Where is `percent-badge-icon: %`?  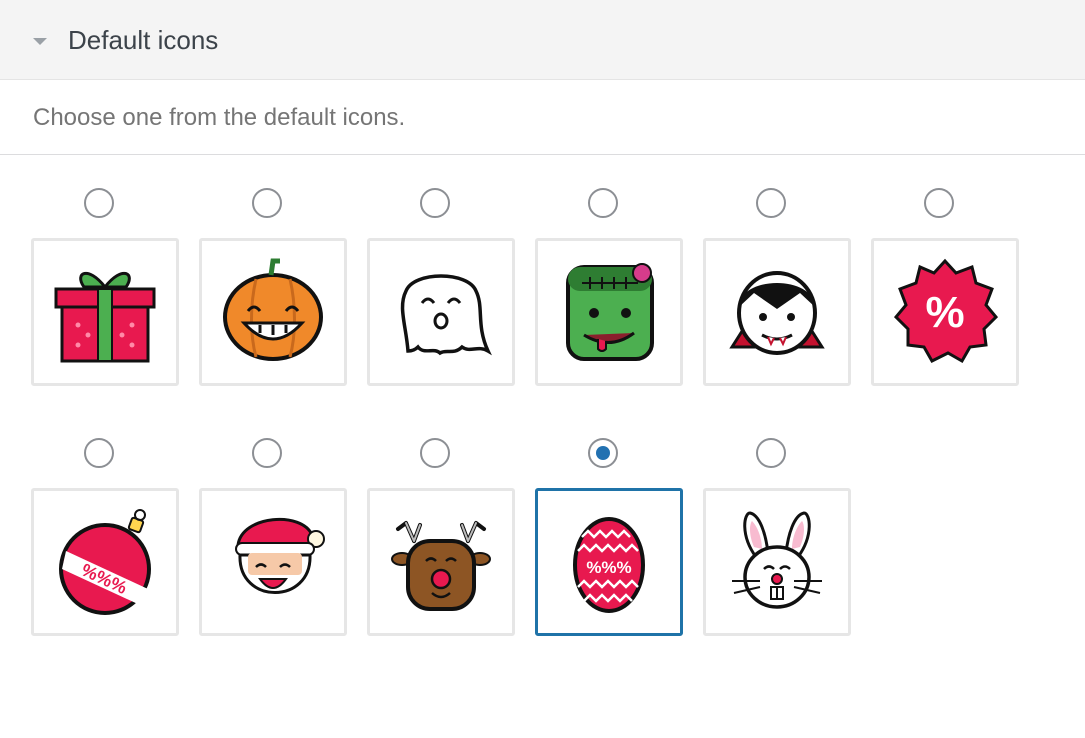
percent-badge-icon: % is located at coordinates (946, 311).